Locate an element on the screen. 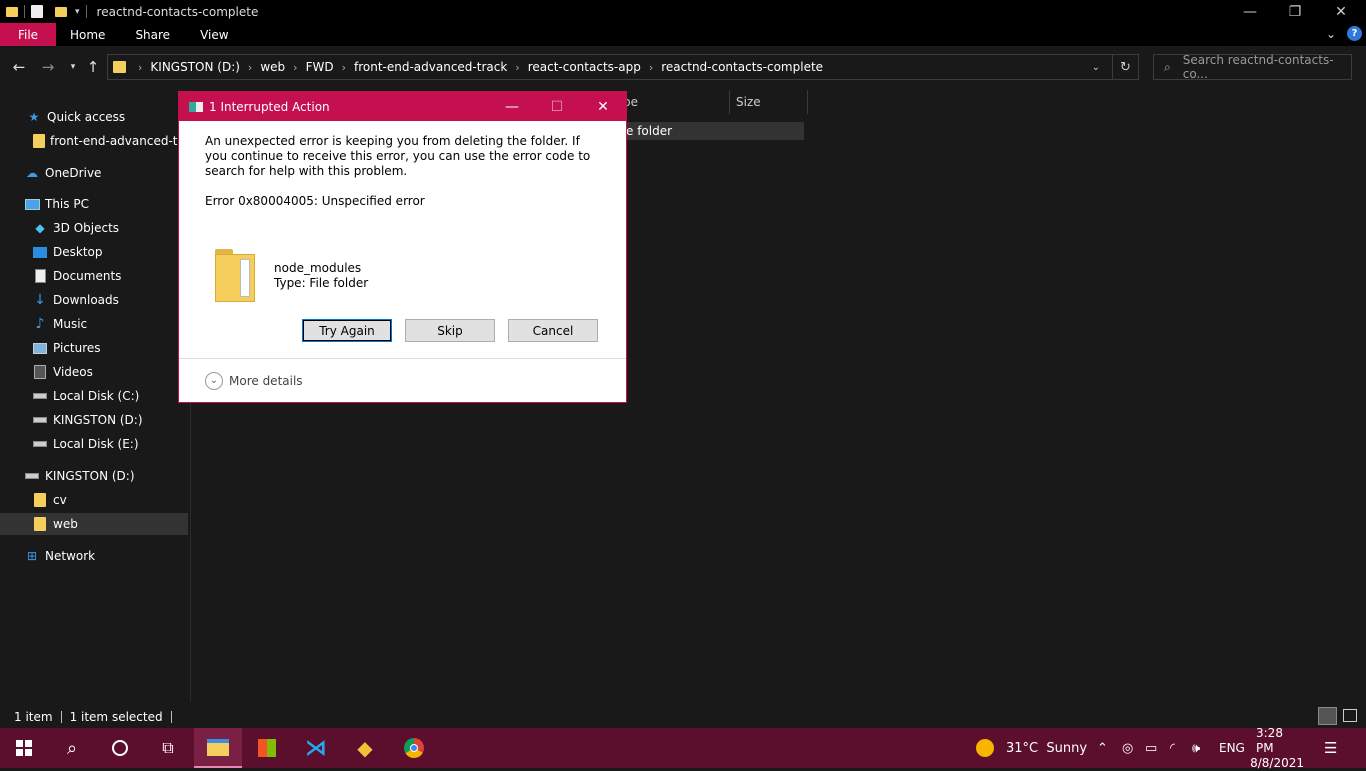 The image size is (1366, 771). cloud-icon: ☁ is located at coordinates (32, 173).